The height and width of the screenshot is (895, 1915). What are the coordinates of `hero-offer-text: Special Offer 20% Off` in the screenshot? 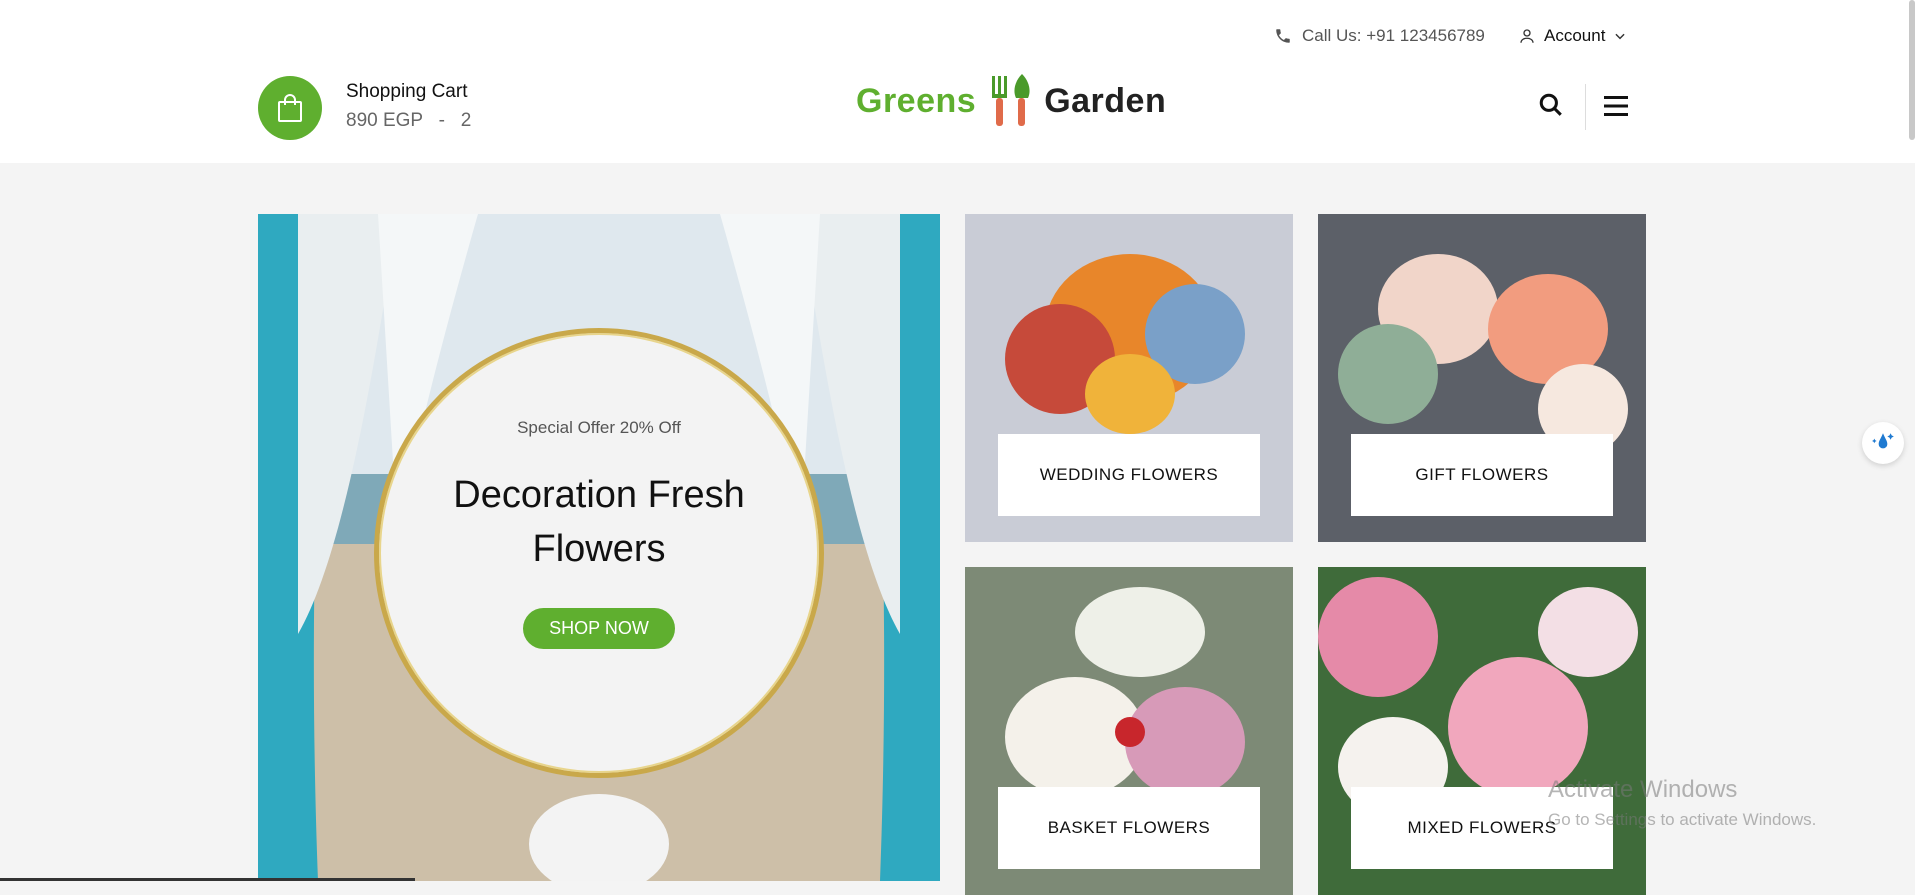 It's located at (599, 428).